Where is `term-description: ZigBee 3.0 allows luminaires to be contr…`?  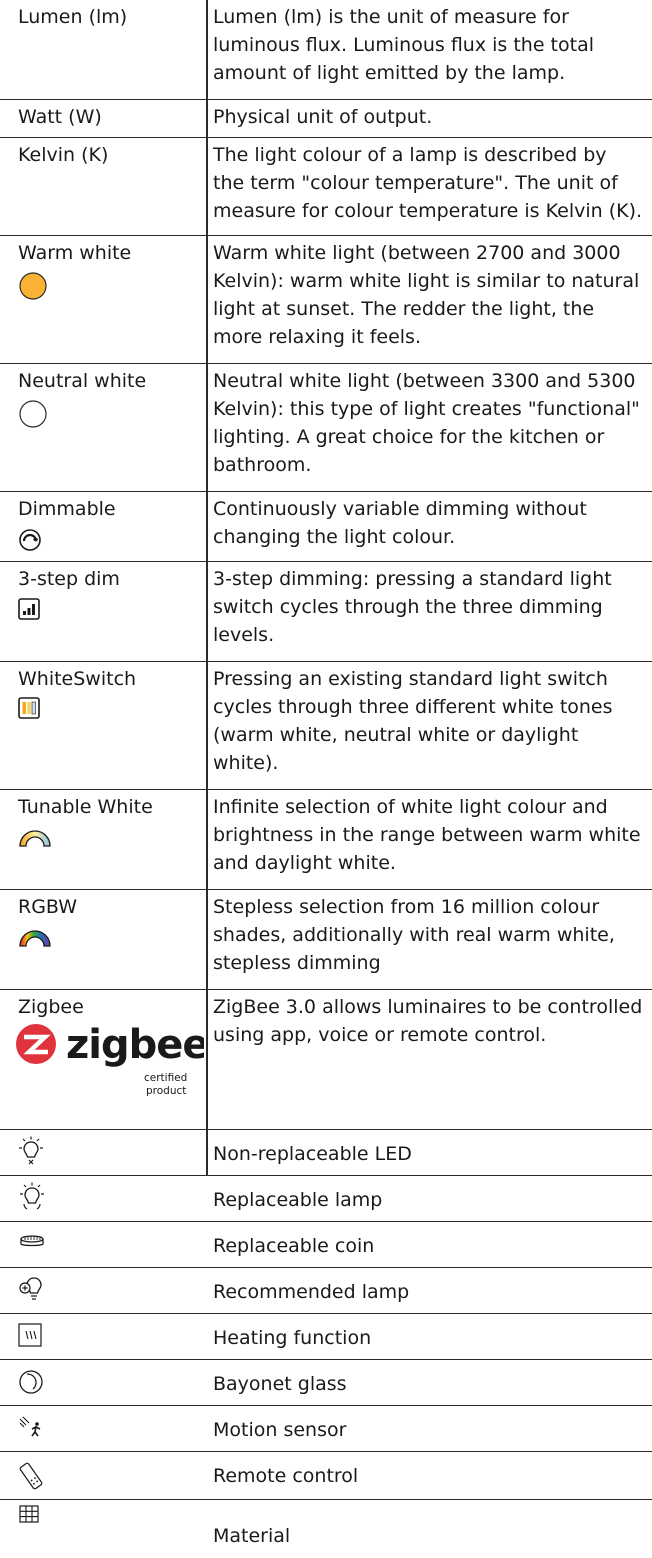
term-description: ZigBee 3.0 allows luminaires to be contr… is located at coordinates (428, 1021).